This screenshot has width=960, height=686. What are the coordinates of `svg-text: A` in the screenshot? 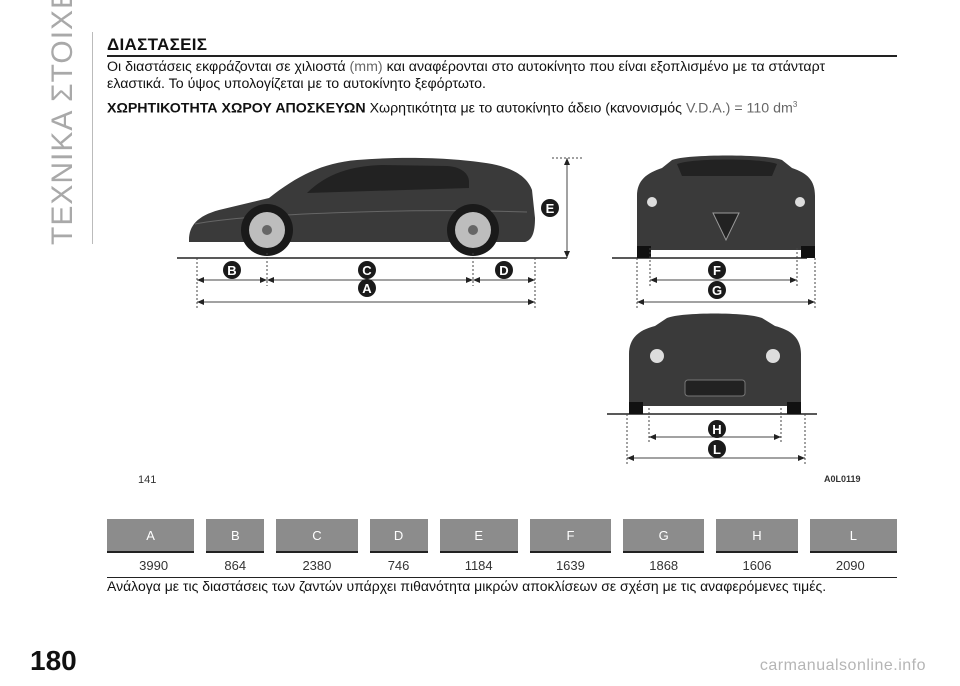 It's located at (367, 288).